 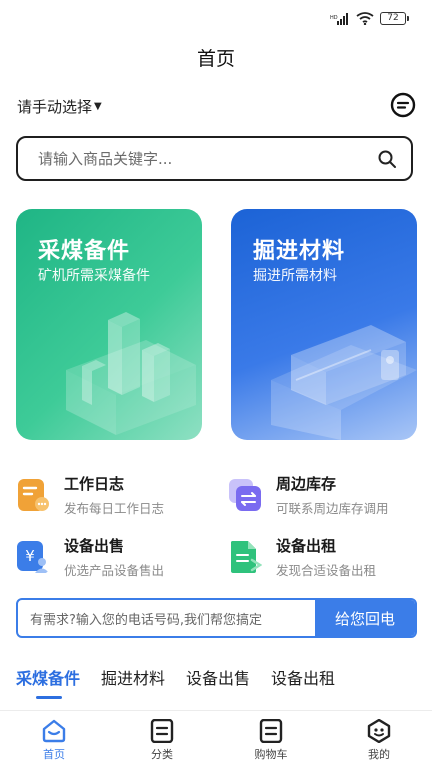 I want to click on glass-blocks-illustration, so click(x=131, y=373).